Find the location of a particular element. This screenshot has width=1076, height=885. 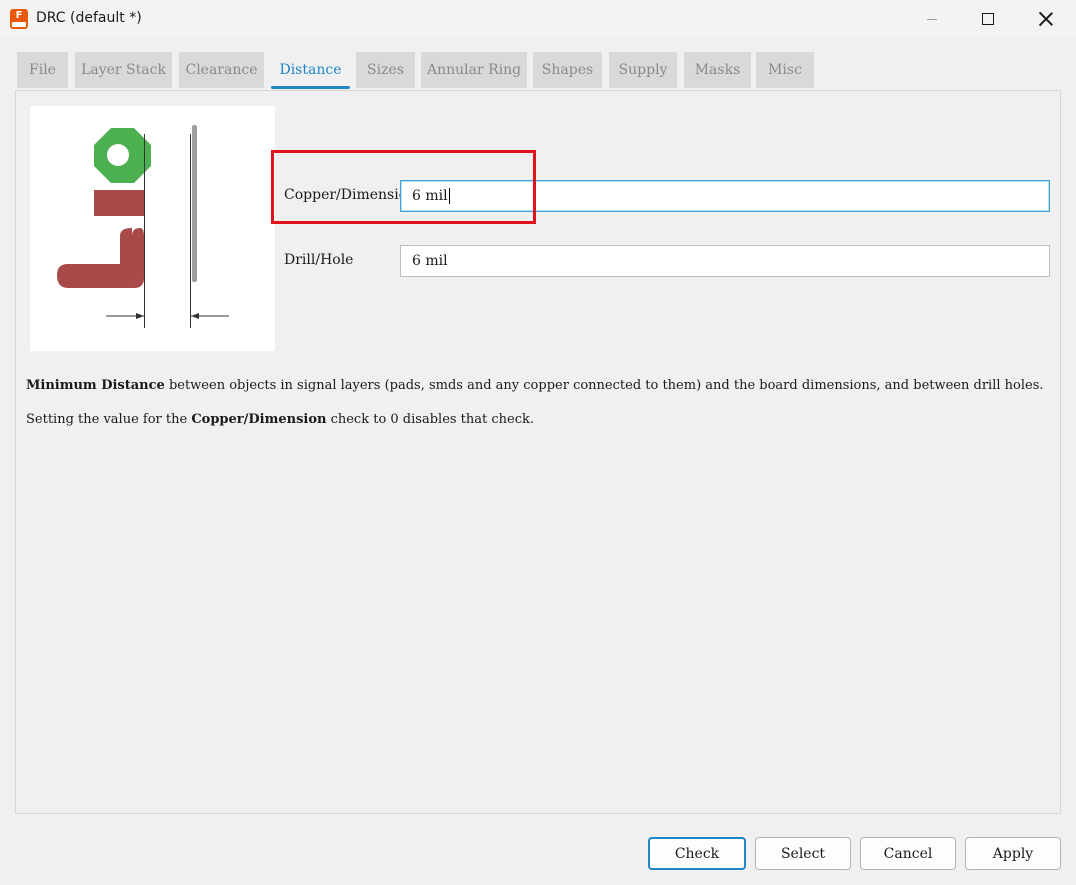

app-logo-letter: F is located at coordinates (19, 15).